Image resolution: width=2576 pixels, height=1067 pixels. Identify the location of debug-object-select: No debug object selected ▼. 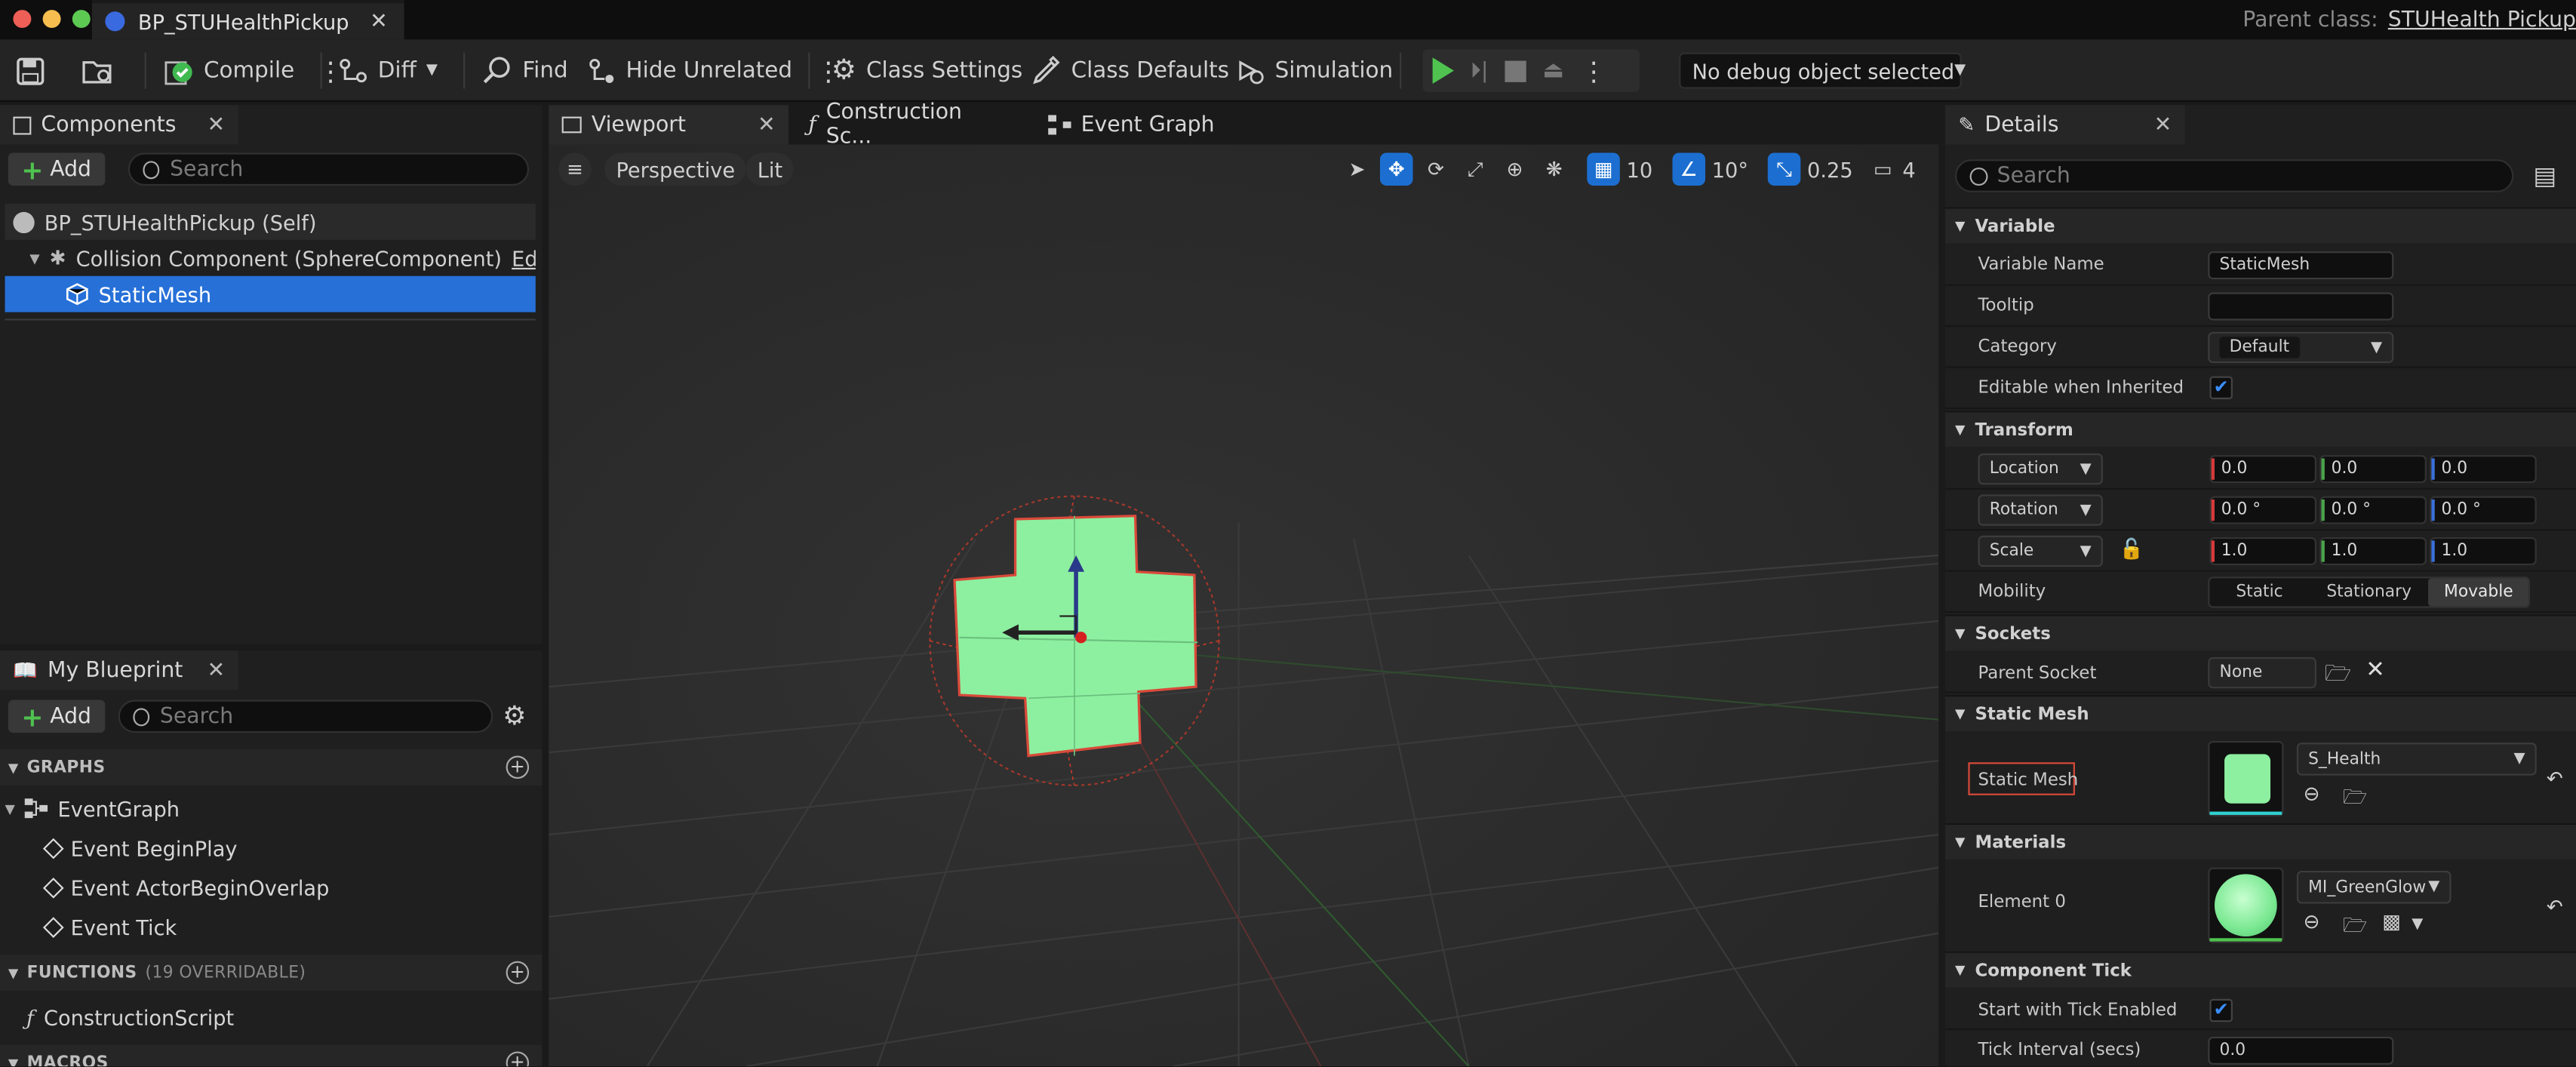
(1822, 70).